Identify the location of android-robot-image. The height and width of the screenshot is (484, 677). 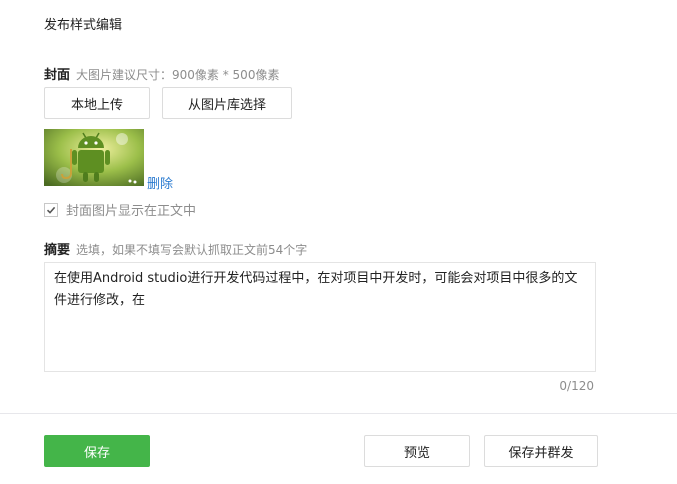
(94, 157).